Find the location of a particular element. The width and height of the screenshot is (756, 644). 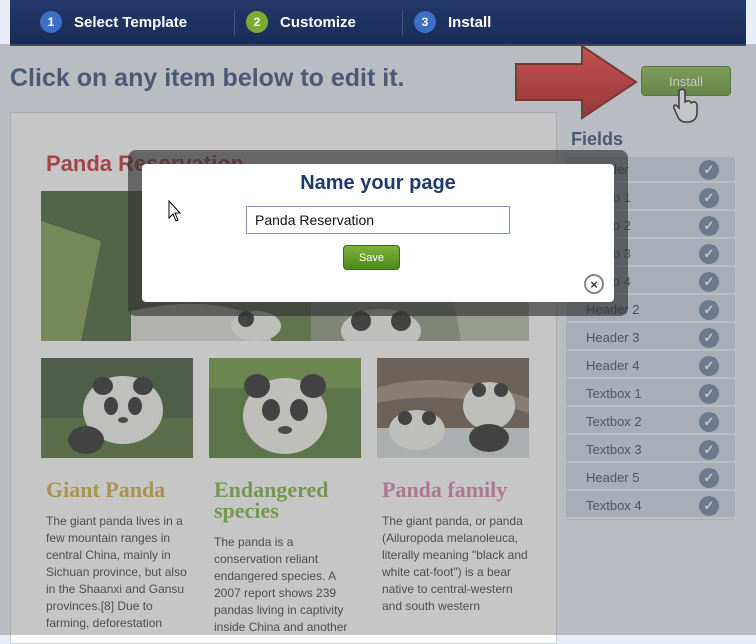

wizard-steps-bar: 1 Select Template 2 Customize 3 Install is located at coordinates (378, 23).